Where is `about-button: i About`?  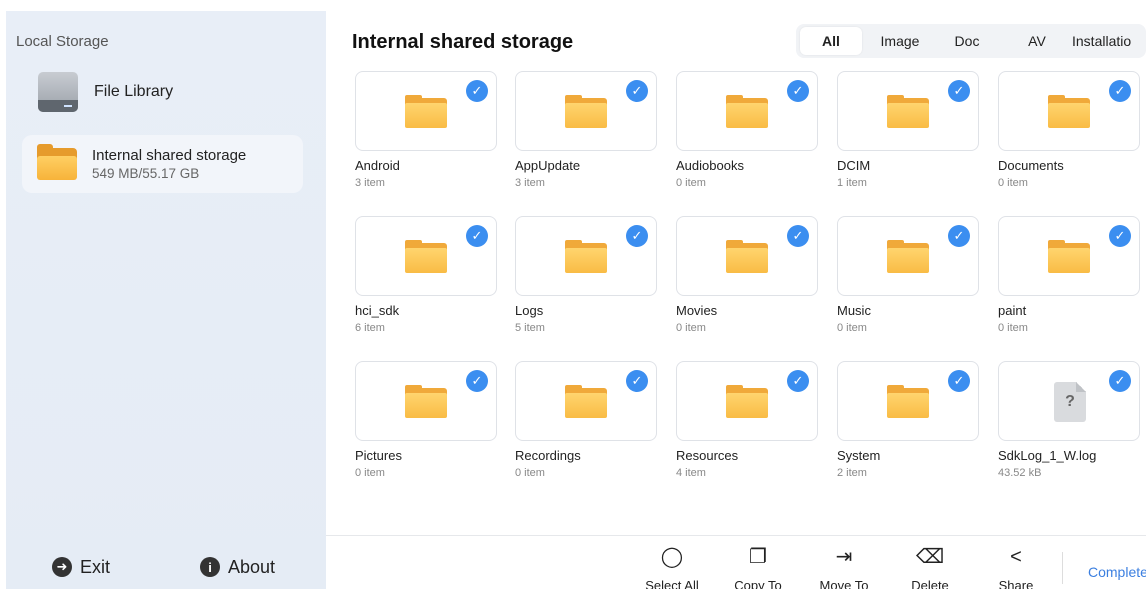
about-button: i About is located at coordinates (237, 567).